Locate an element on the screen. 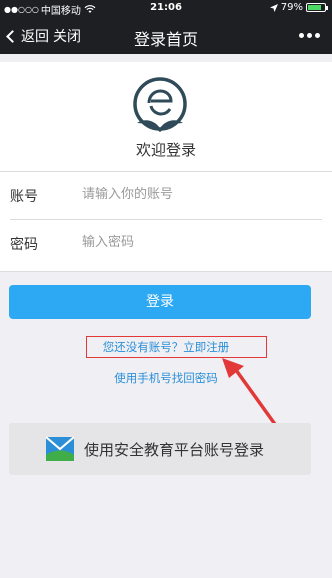  battery-fill is located at coordinates (314, 7).